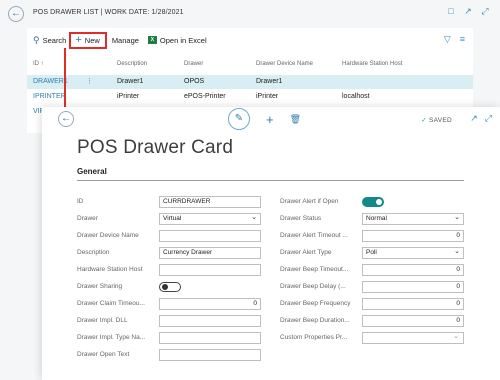  I want to click on field-label: Drawer Beep Frequency, so click(315, 303).